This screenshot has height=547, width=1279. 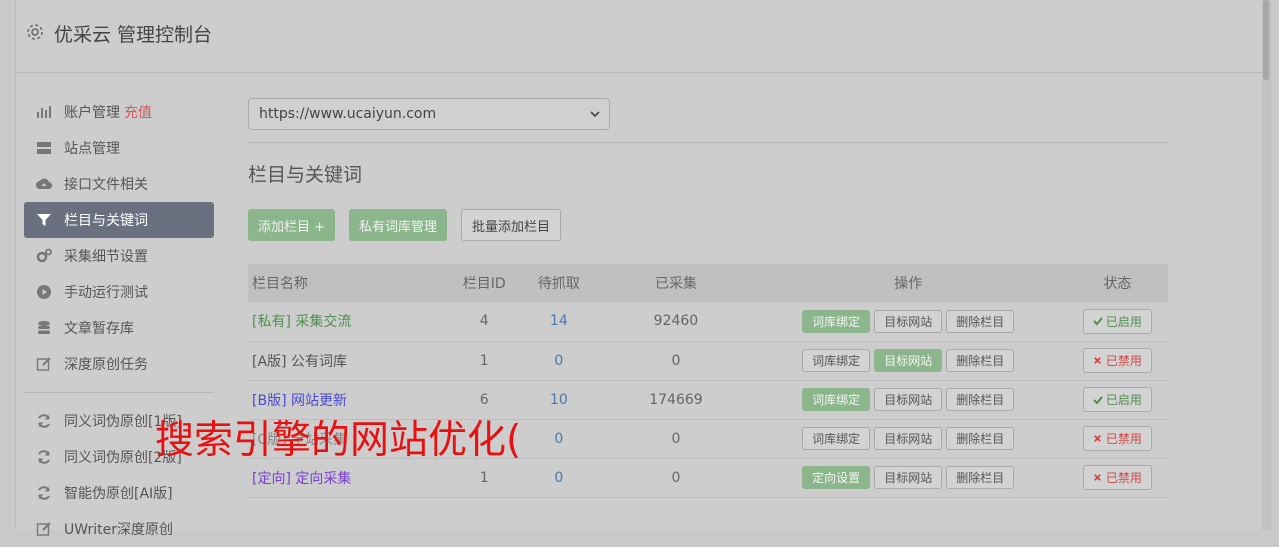 What do you see at coordinates (92, 113) in the screenshot?
I see `sidebar-item-label: 账户管理` at bounding box center [92, 113].